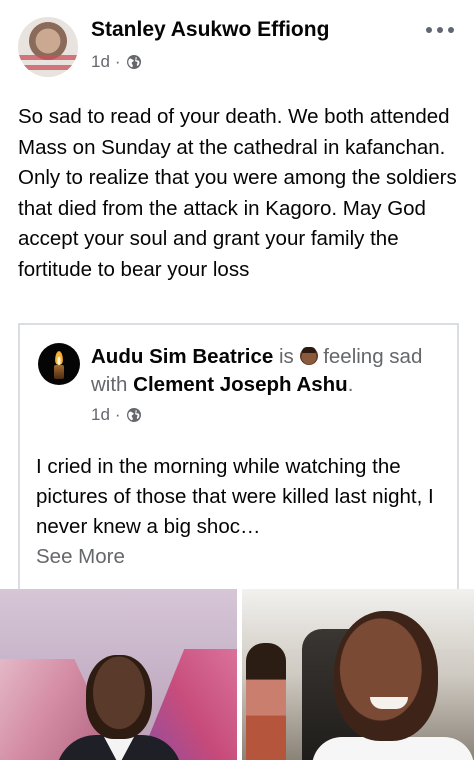  I want to click on author-name: Stanley Asukwo Effiong, so click(210, 30).